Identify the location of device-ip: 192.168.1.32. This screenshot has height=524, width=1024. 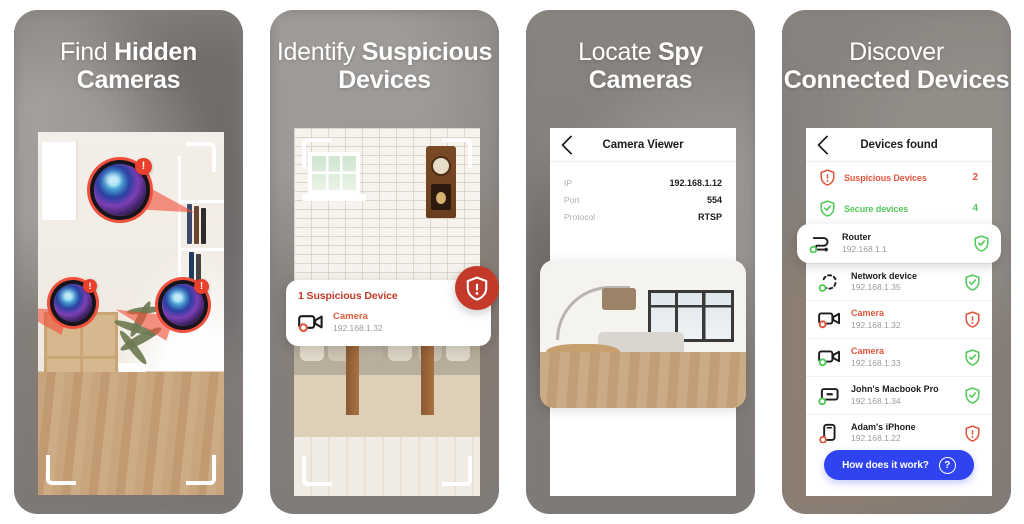
(876, 325).